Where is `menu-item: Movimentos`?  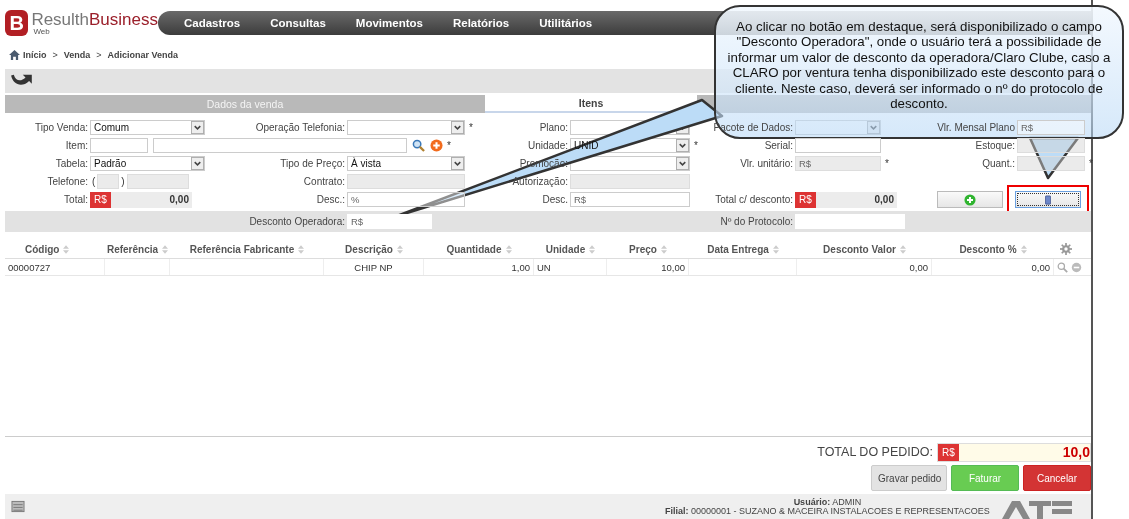 menu-item: Movimentos is located at coordinates (389, 23).